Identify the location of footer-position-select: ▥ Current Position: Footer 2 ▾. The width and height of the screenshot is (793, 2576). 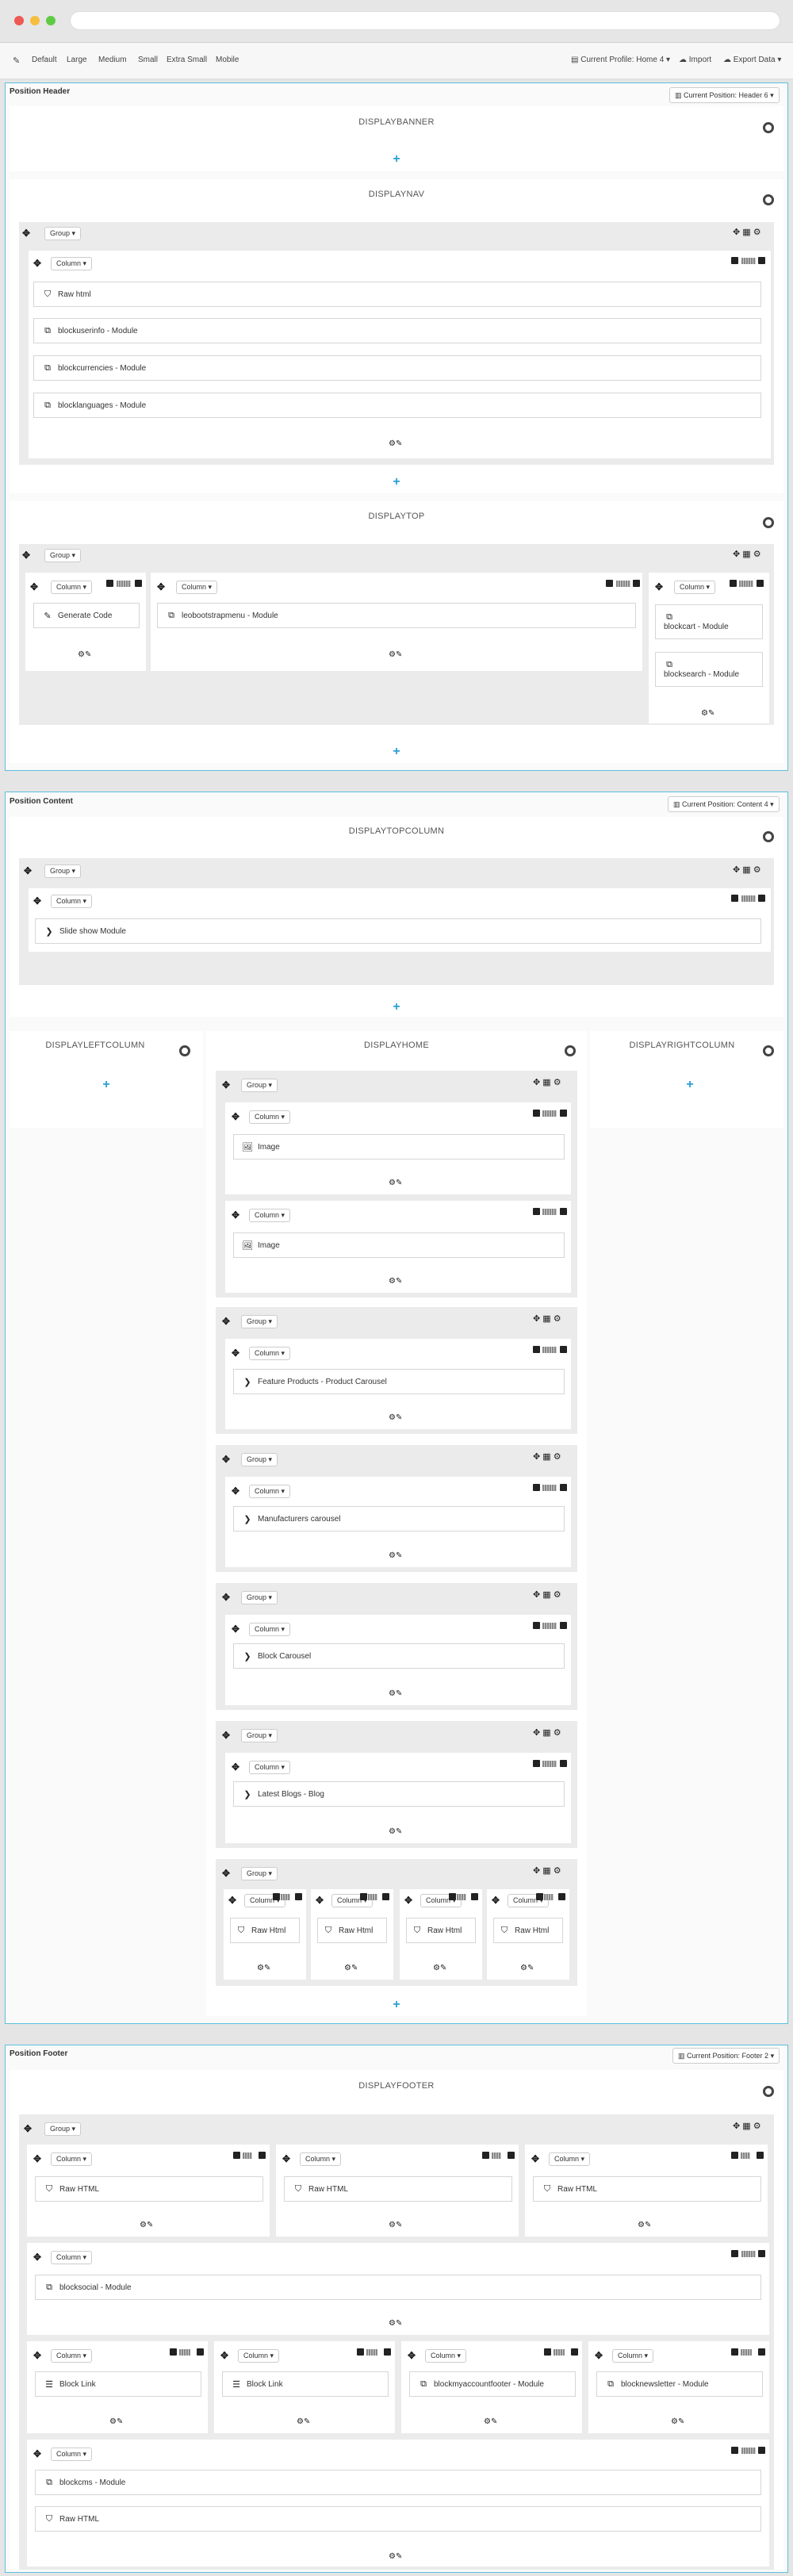
(726, 2056).